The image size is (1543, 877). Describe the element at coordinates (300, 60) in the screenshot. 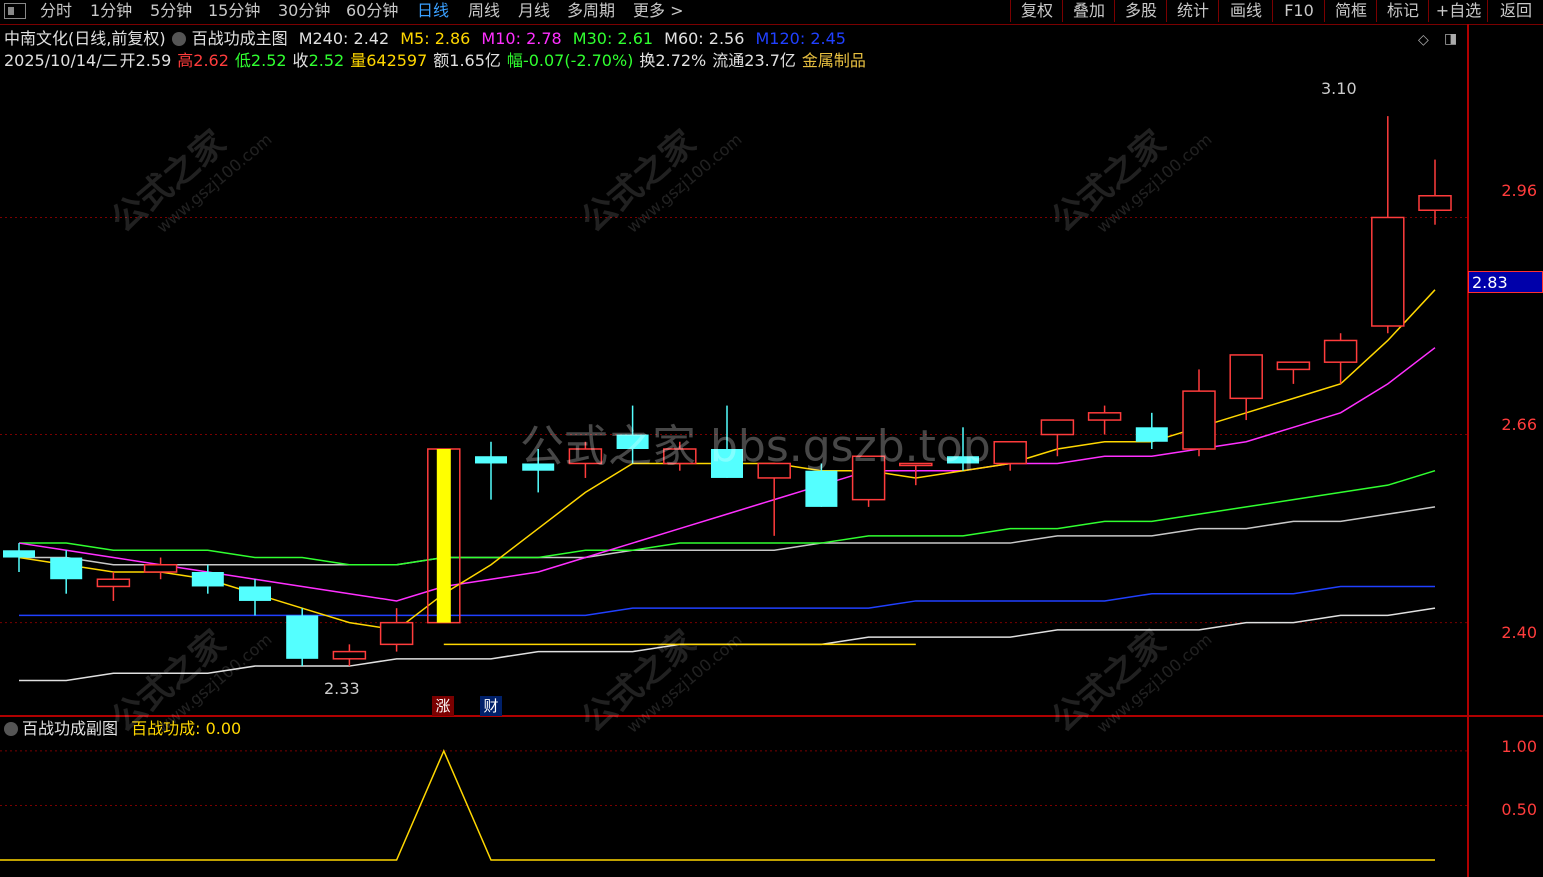

I see `quote-close-label: 收` at that location.